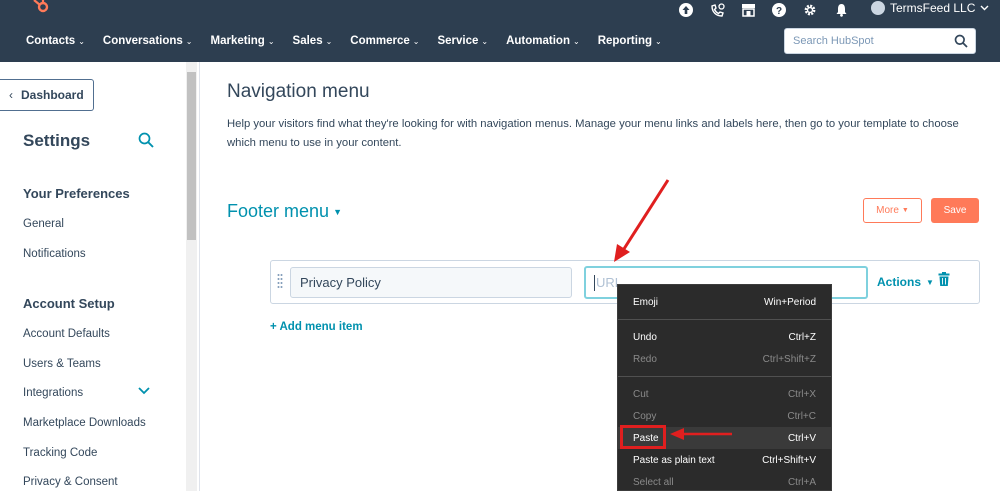 This screenshot has height=491, width=1000. What do you see at coordinates (191, 156) in the screenshot?
I see `scrollbar-thumb` at bounding box center [191, 156].